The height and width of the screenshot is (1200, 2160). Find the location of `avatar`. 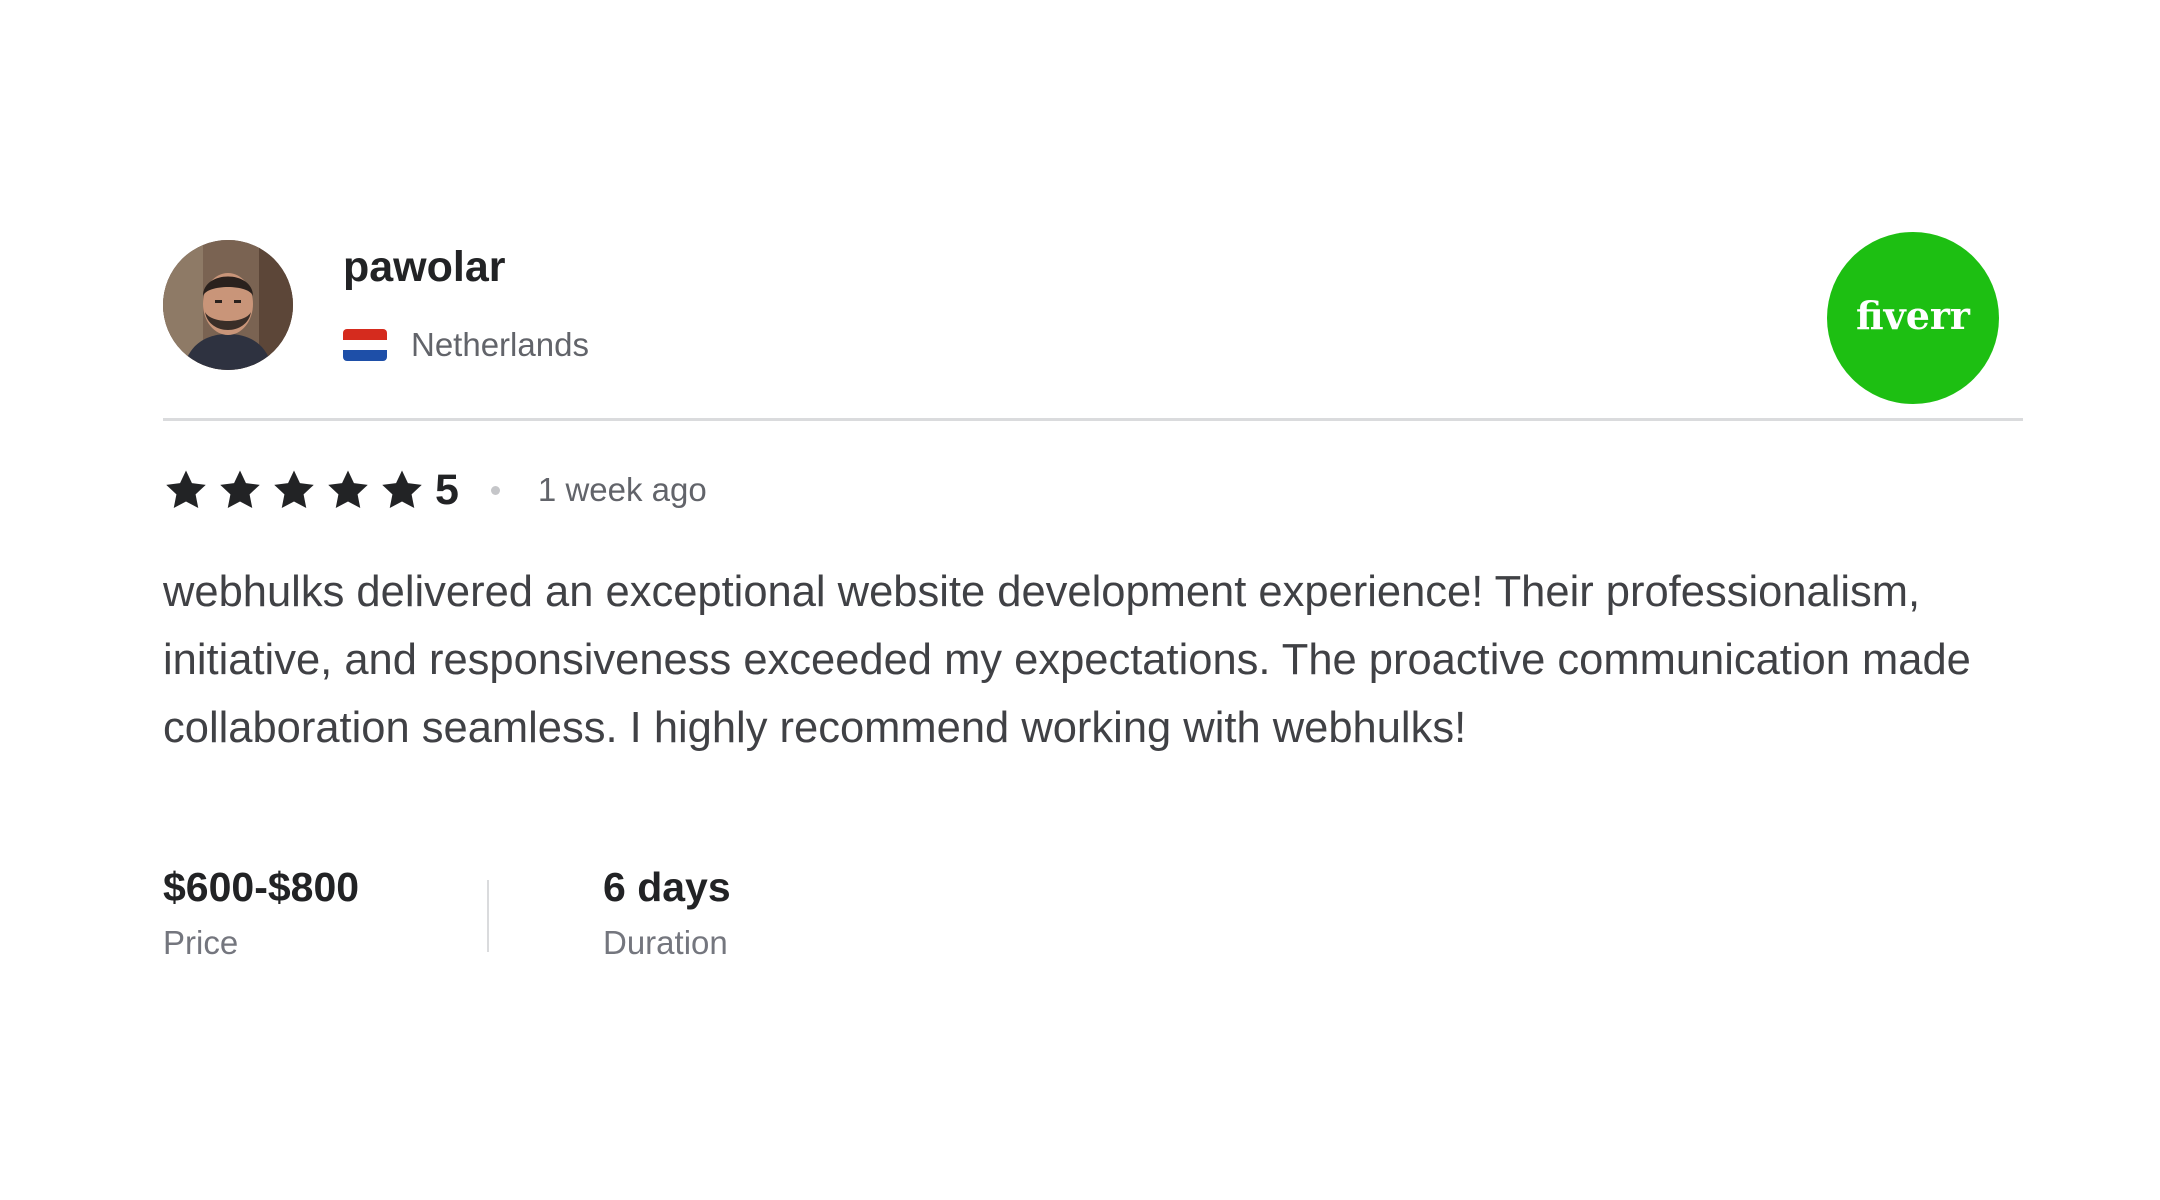

avatar is located at coordinates (228, 305).